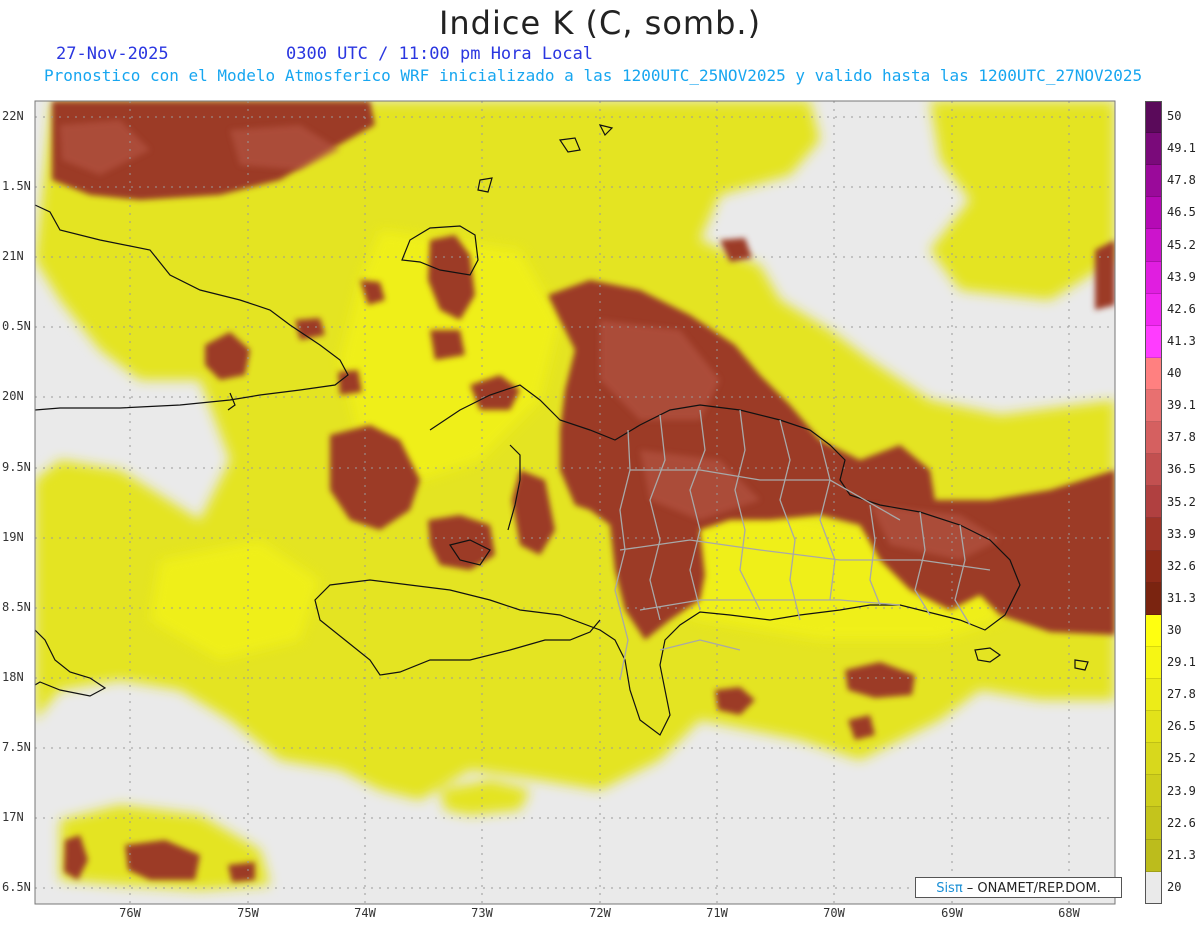 Image resolution: width=1200 pixels, height=927 pixels. I want to click on colorbar-label: 21.3, so click(1181, 854).